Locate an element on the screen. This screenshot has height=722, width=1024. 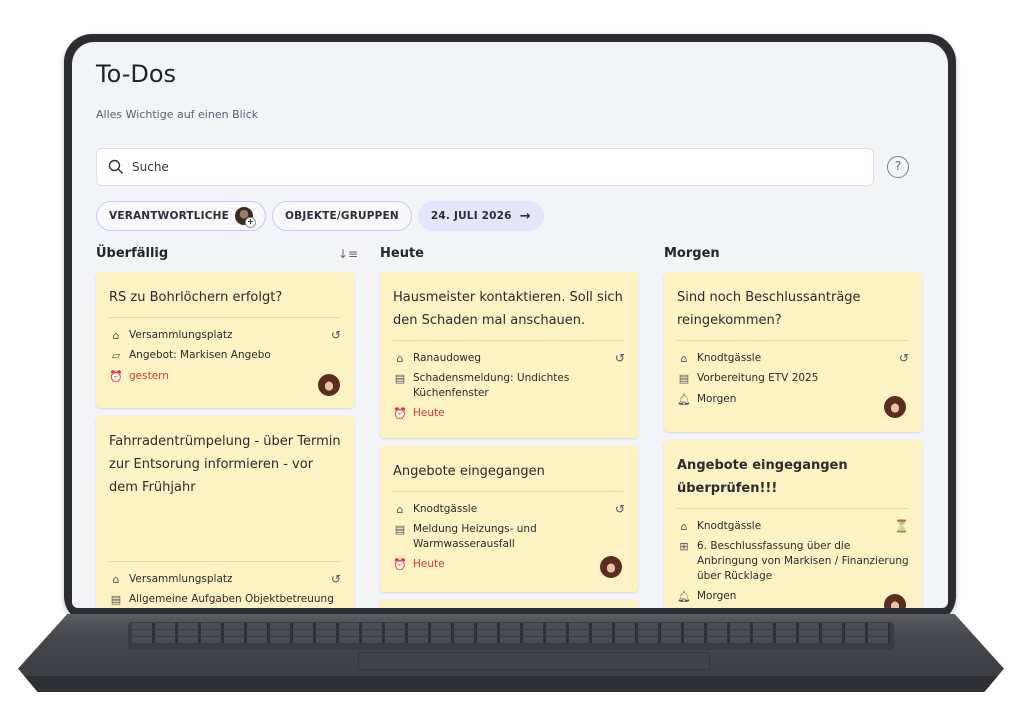
card-title: RS zu Bohrlöchern erfolgt? is located at coordinates (196, 297).